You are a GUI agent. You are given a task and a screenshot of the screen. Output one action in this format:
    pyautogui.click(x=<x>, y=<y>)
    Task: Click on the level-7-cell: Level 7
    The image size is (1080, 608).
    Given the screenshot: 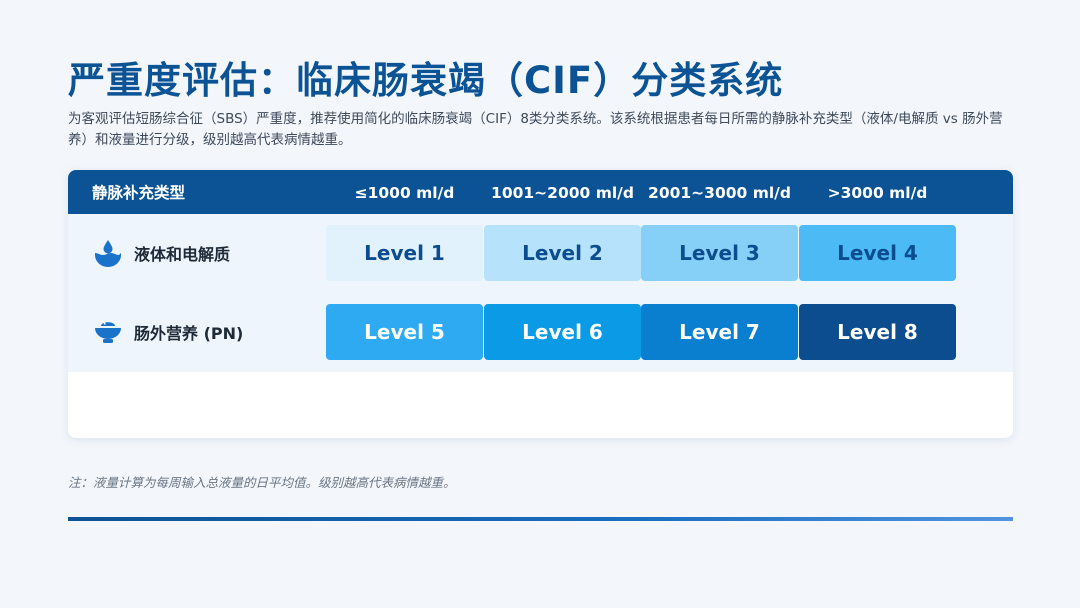 What is the action you would take?
    pyautogui.click(x=719, y=332)
    